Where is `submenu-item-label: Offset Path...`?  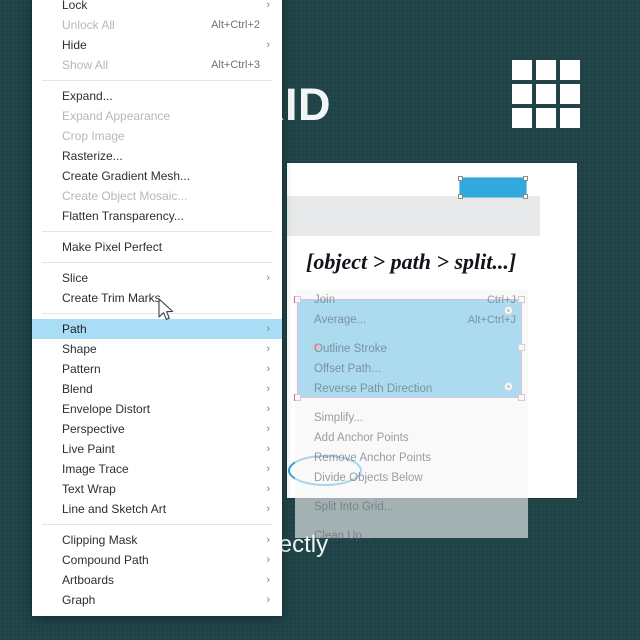
submenu-item-label: Offset Path... is located at coordinates (347, 369).